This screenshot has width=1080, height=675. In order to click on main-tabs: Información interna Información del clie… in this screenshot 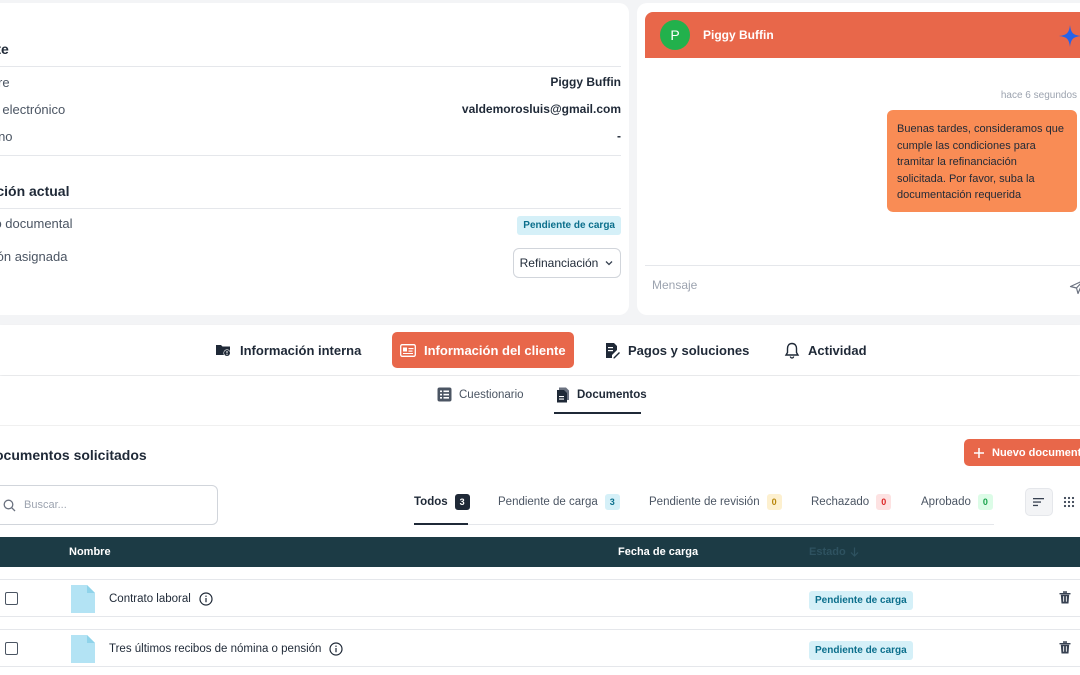, I will do `click(540, 350)`.